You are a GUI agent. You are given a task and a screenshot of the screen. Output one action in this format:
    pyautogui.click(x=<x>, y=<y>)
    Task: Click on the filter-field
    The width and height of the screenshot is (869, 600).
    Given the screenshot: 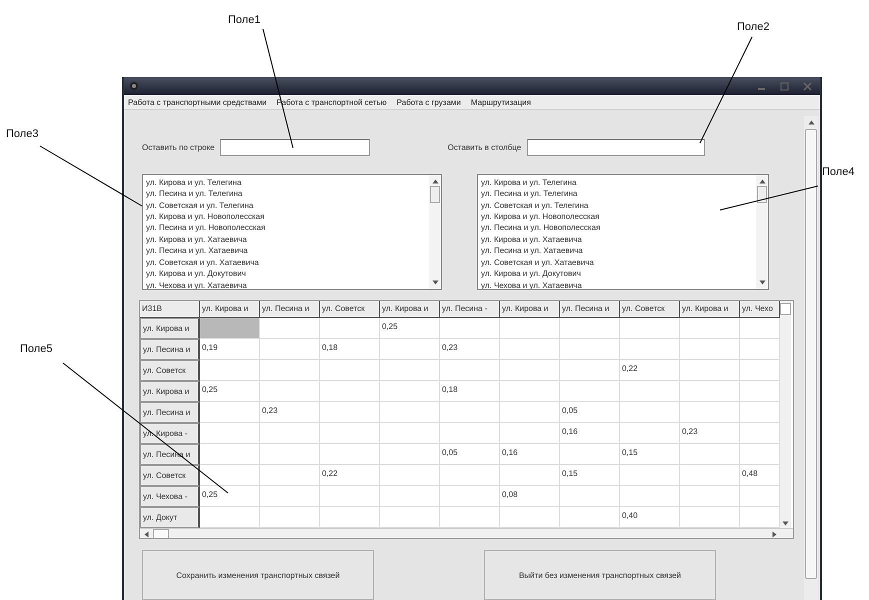 What is the action you would take?
    pyautogui.click(x=616, y=147)
    